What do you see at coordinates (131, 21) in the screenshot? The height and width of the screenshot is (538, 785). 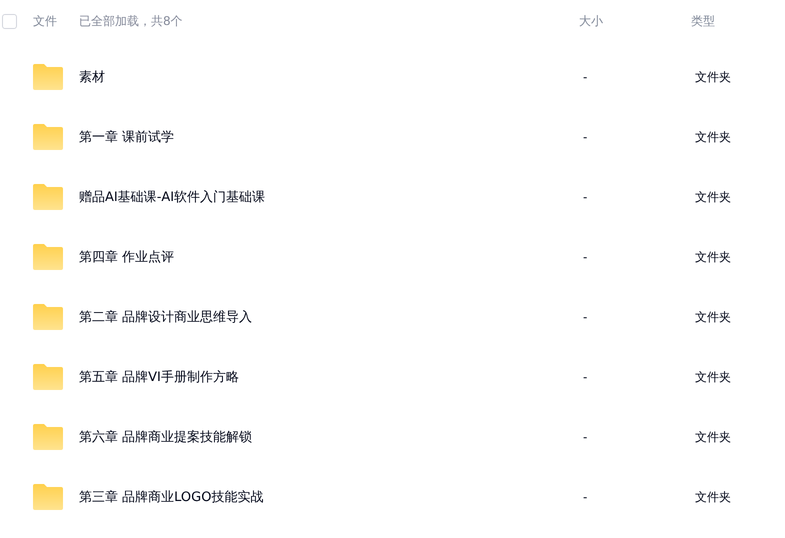 I see `load-status: 已全部加载，共8个` at bounding box center [131, 21].